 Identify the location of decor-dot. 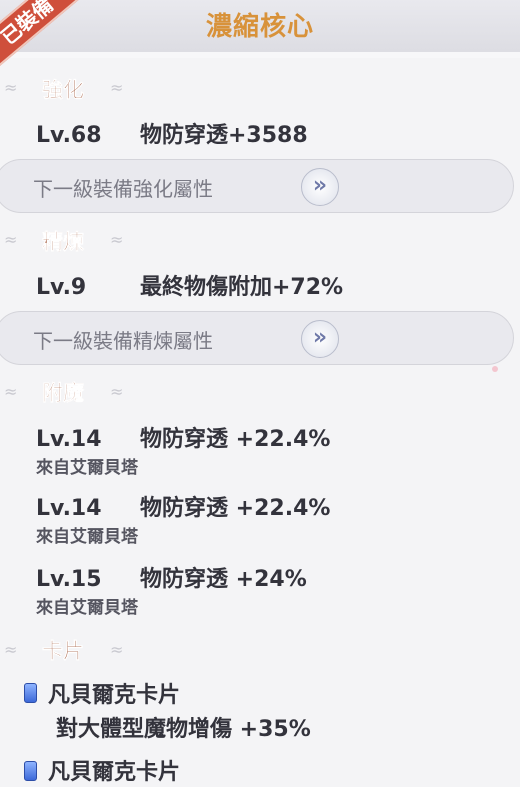
(495, 369).